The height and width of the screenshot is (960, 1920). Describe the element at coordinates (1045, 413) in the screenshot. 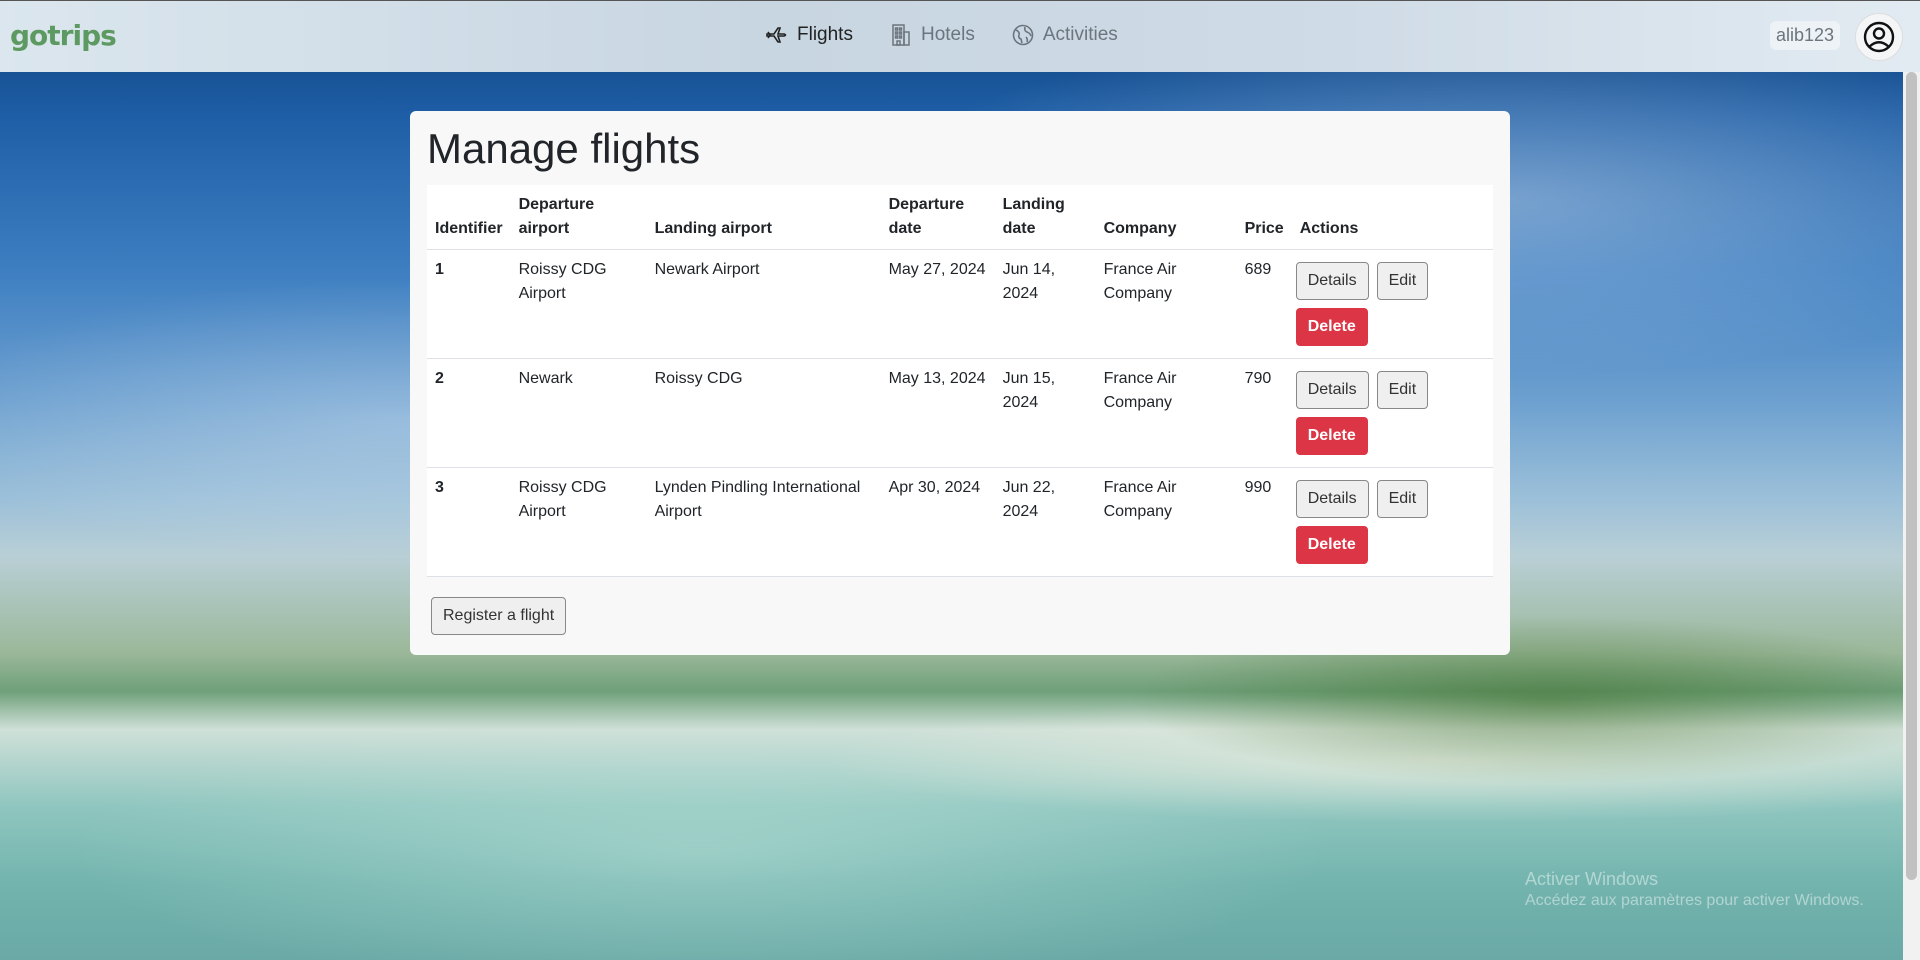

I see `cell-landing-date: Jun 15, 2024` at that location.